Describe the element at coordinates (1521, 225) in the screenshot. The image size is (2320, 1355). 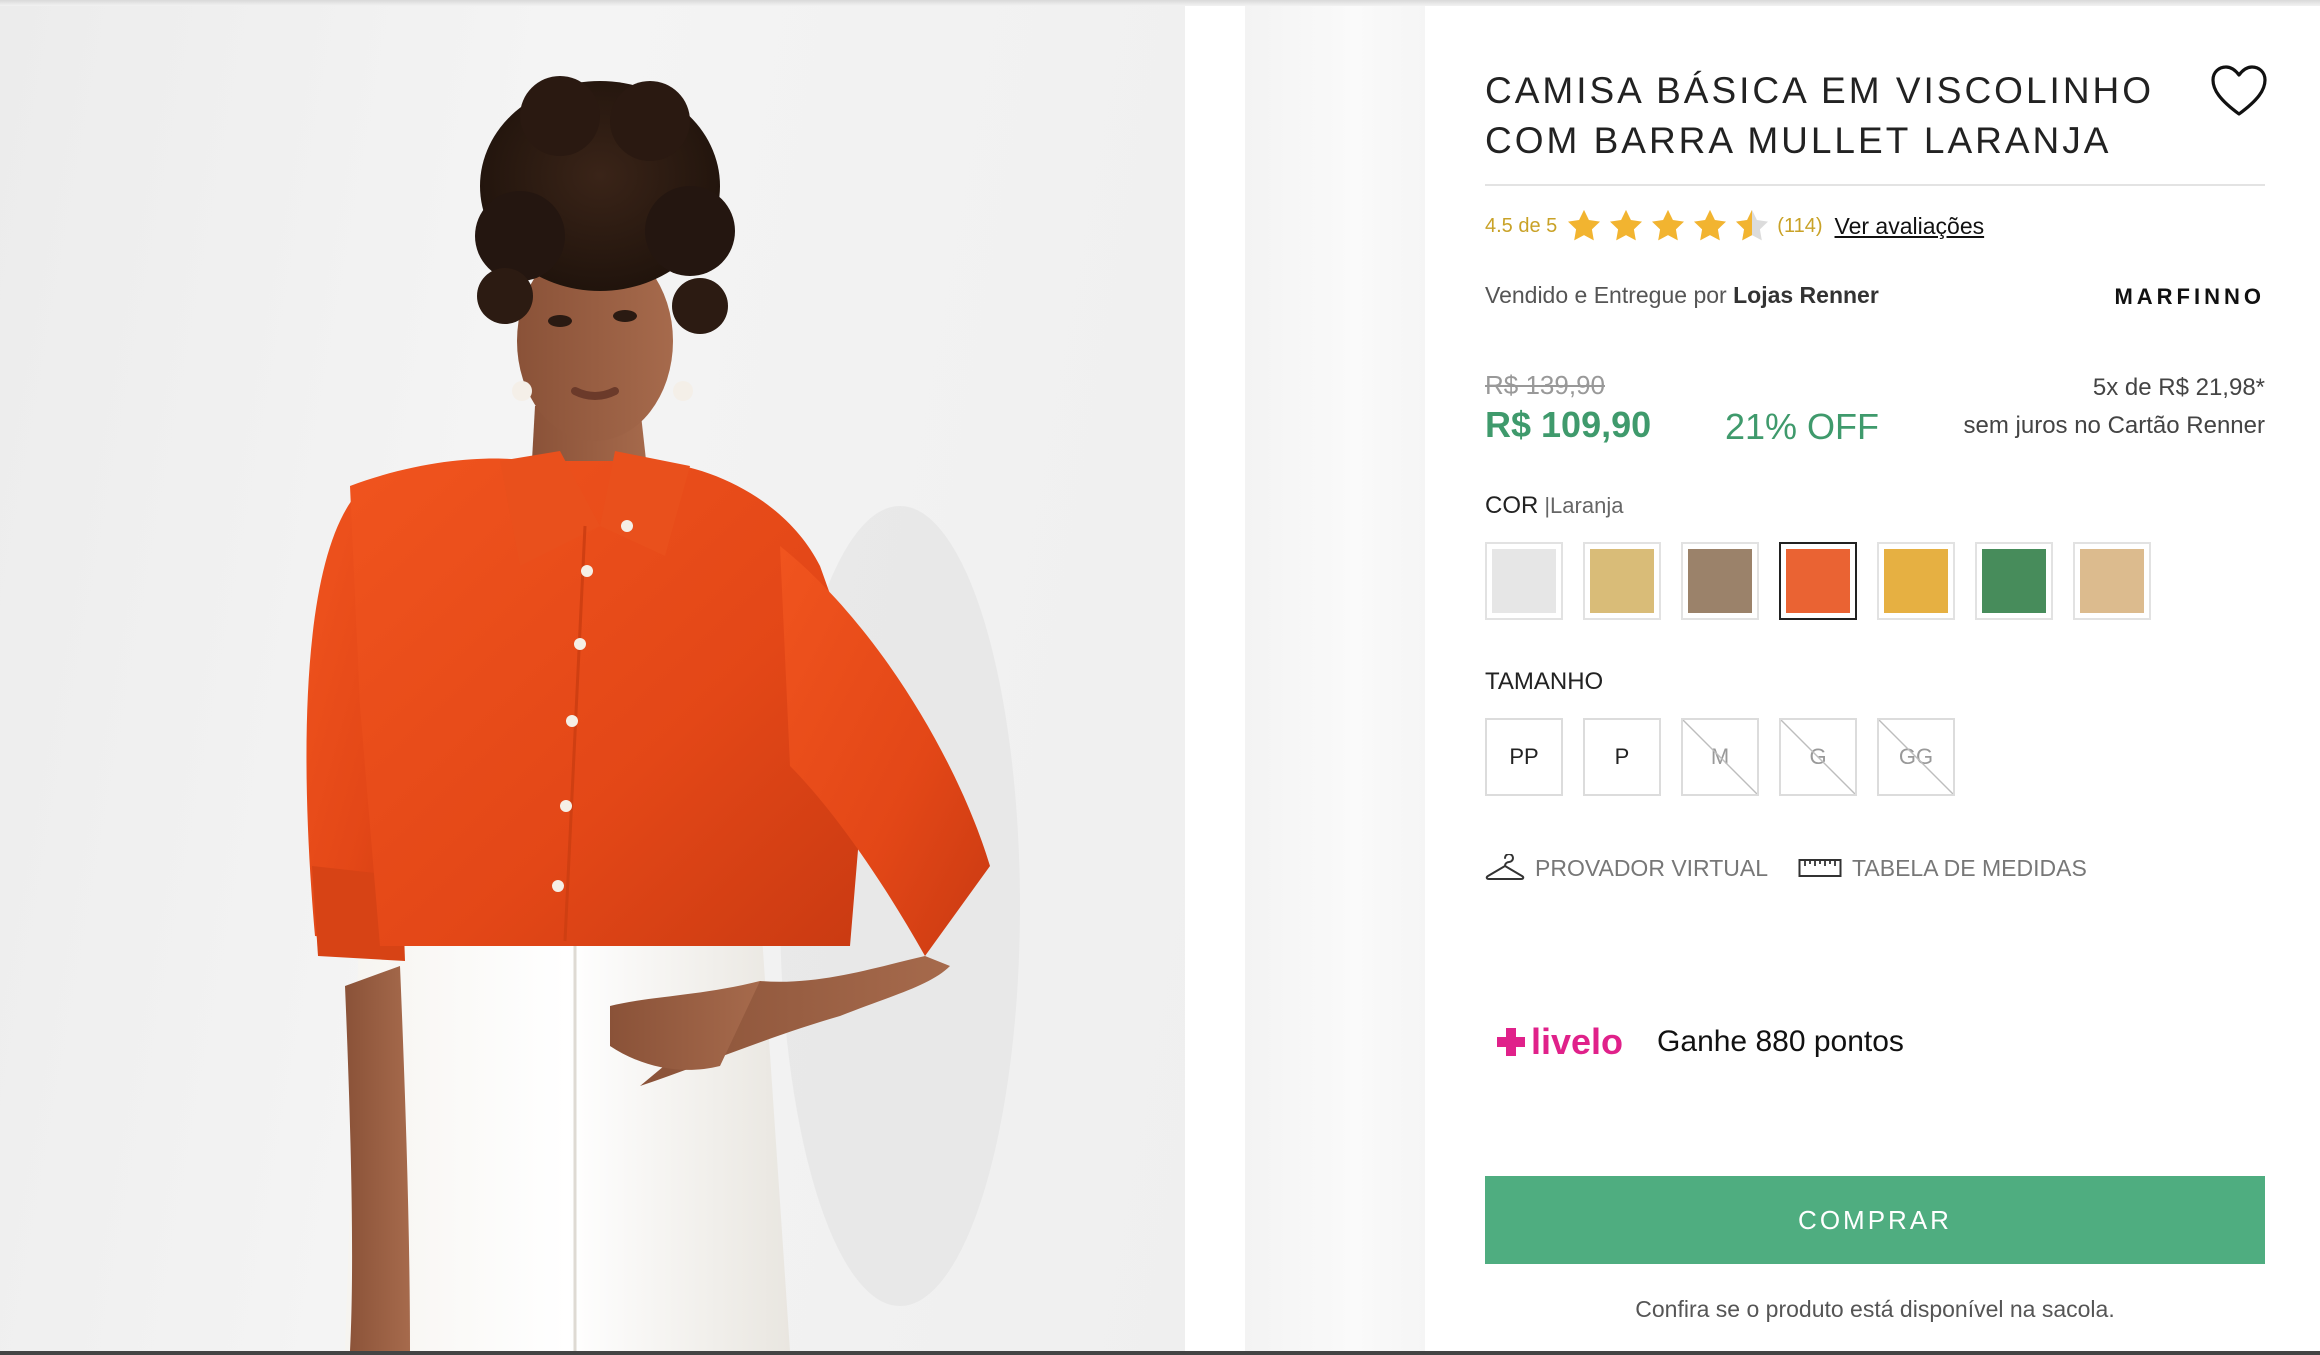
I see `rating-text: 4.5 de 5` at that location.